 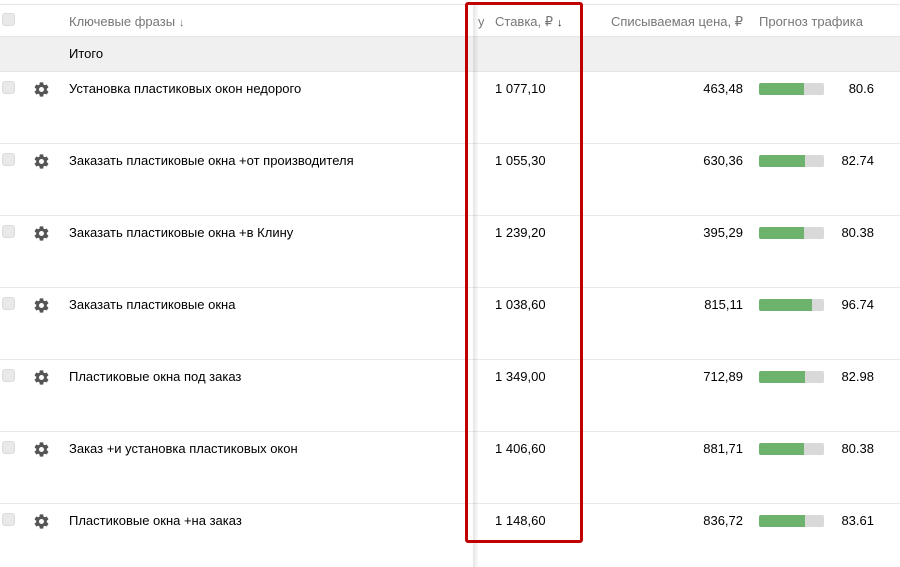 What do you see at coordinates (481, 21) in the screenshot?
I see `column-header-clipped: у` at bounding box center [481, 21].